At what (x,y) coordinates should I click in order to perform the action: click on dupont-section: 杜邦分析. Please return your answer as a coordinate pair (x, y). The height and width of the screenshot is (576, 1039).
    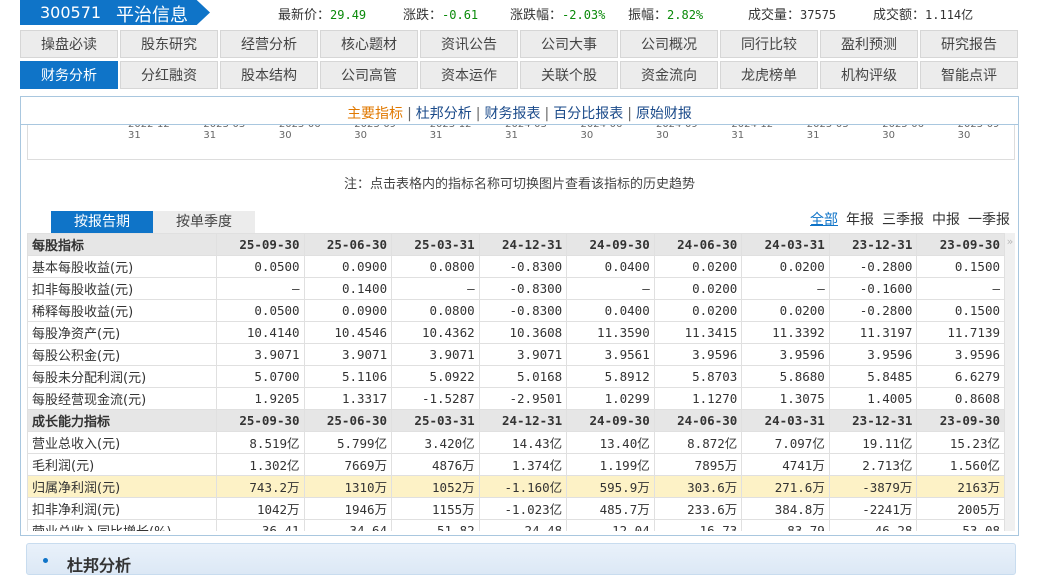
    Looking at the image, I should click on (521, 559).